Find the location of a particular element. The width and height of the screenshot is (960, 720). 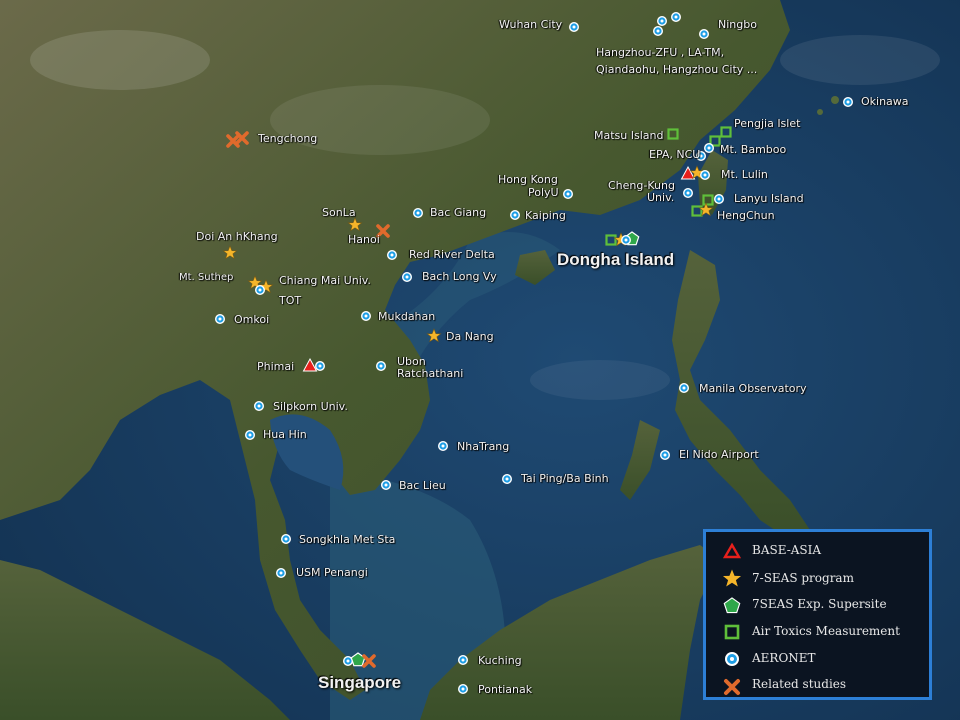

aeronet-ningbo is located at coordinates (704, 34).